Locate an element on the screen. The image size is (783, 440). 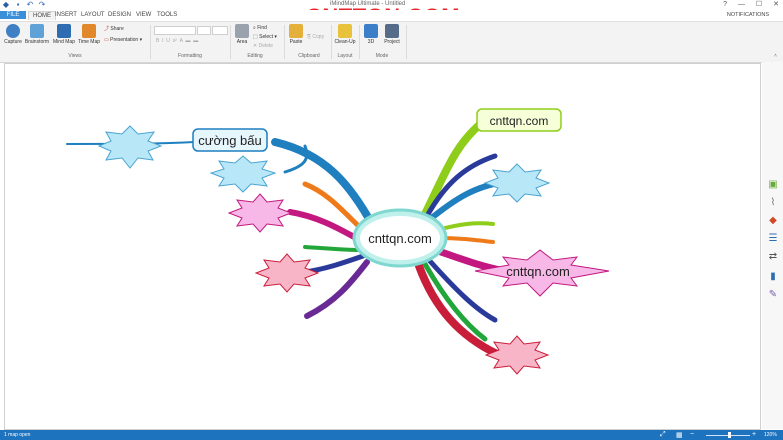
tab-design: DESIGN is located at coordinates (119, 15).